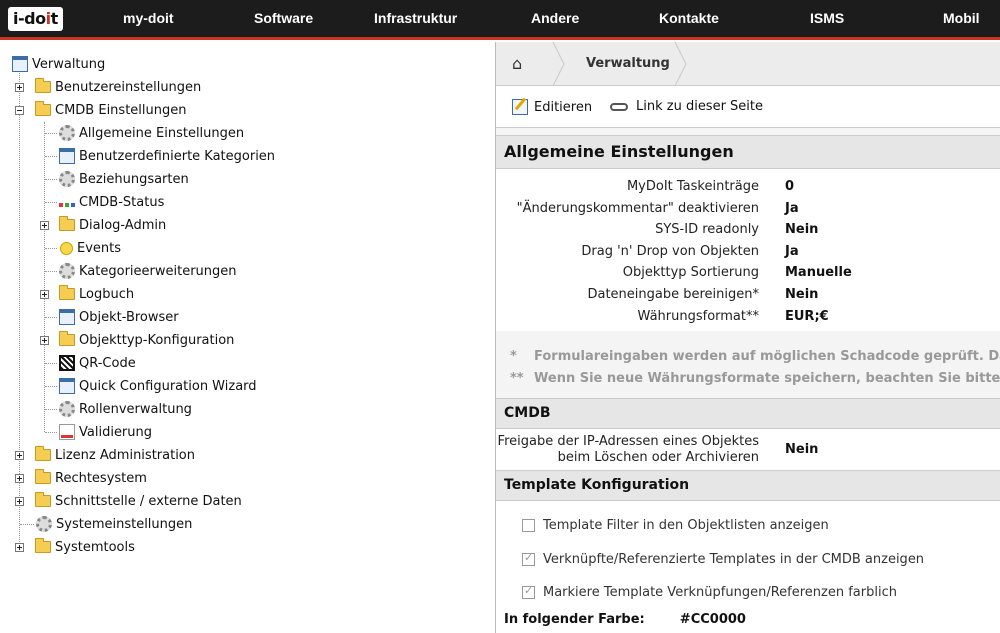 This screenshot has height=633, width=1000. Describe the element at coordinates (698, 316) in the screenshot. I see `setting-label: Währungsformat**` at that location.